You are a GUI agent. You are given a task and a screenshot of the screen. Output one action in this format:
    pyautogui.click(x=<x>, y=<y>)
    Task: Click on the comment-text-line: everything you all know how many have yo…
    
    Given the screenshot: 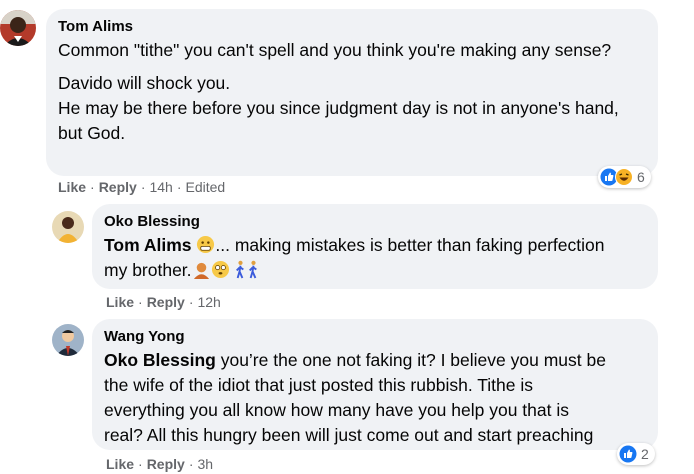 What is the action you would take?
    pyautogui.click(x=336, y=410)
    